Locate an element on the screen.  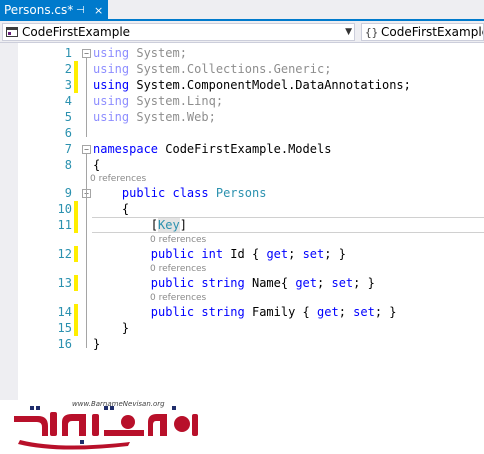
project-scope-label: CodeFirstExample is located at coordinates (76, 32).